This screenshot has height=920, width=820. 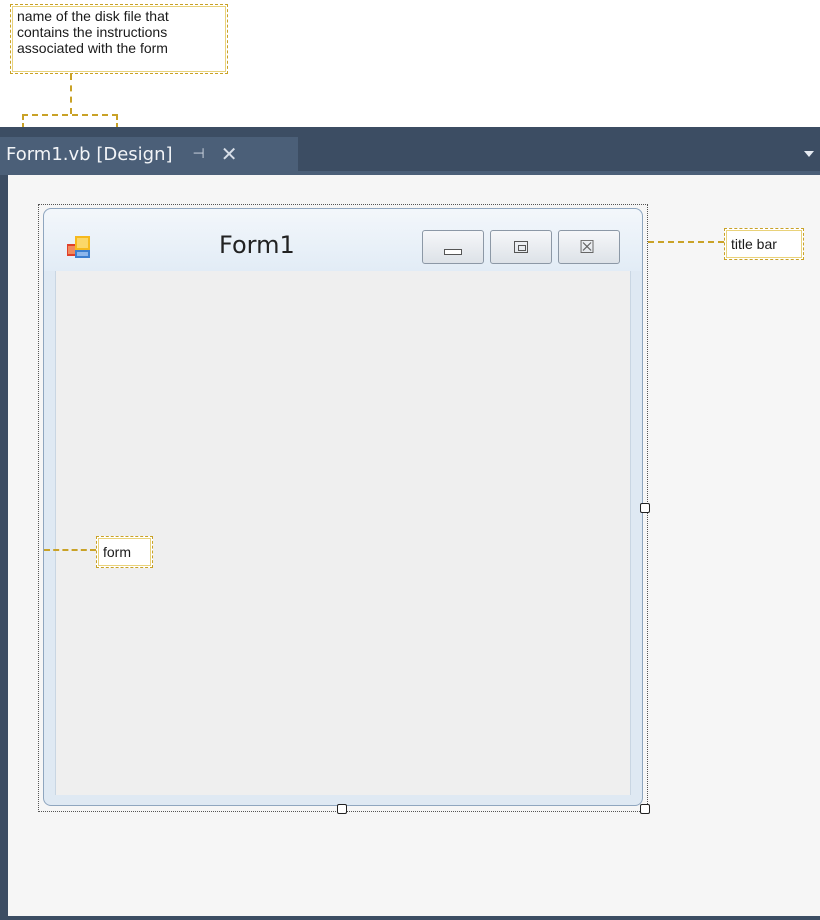 I want to click on maximize-button, so click(x=521, y=247).